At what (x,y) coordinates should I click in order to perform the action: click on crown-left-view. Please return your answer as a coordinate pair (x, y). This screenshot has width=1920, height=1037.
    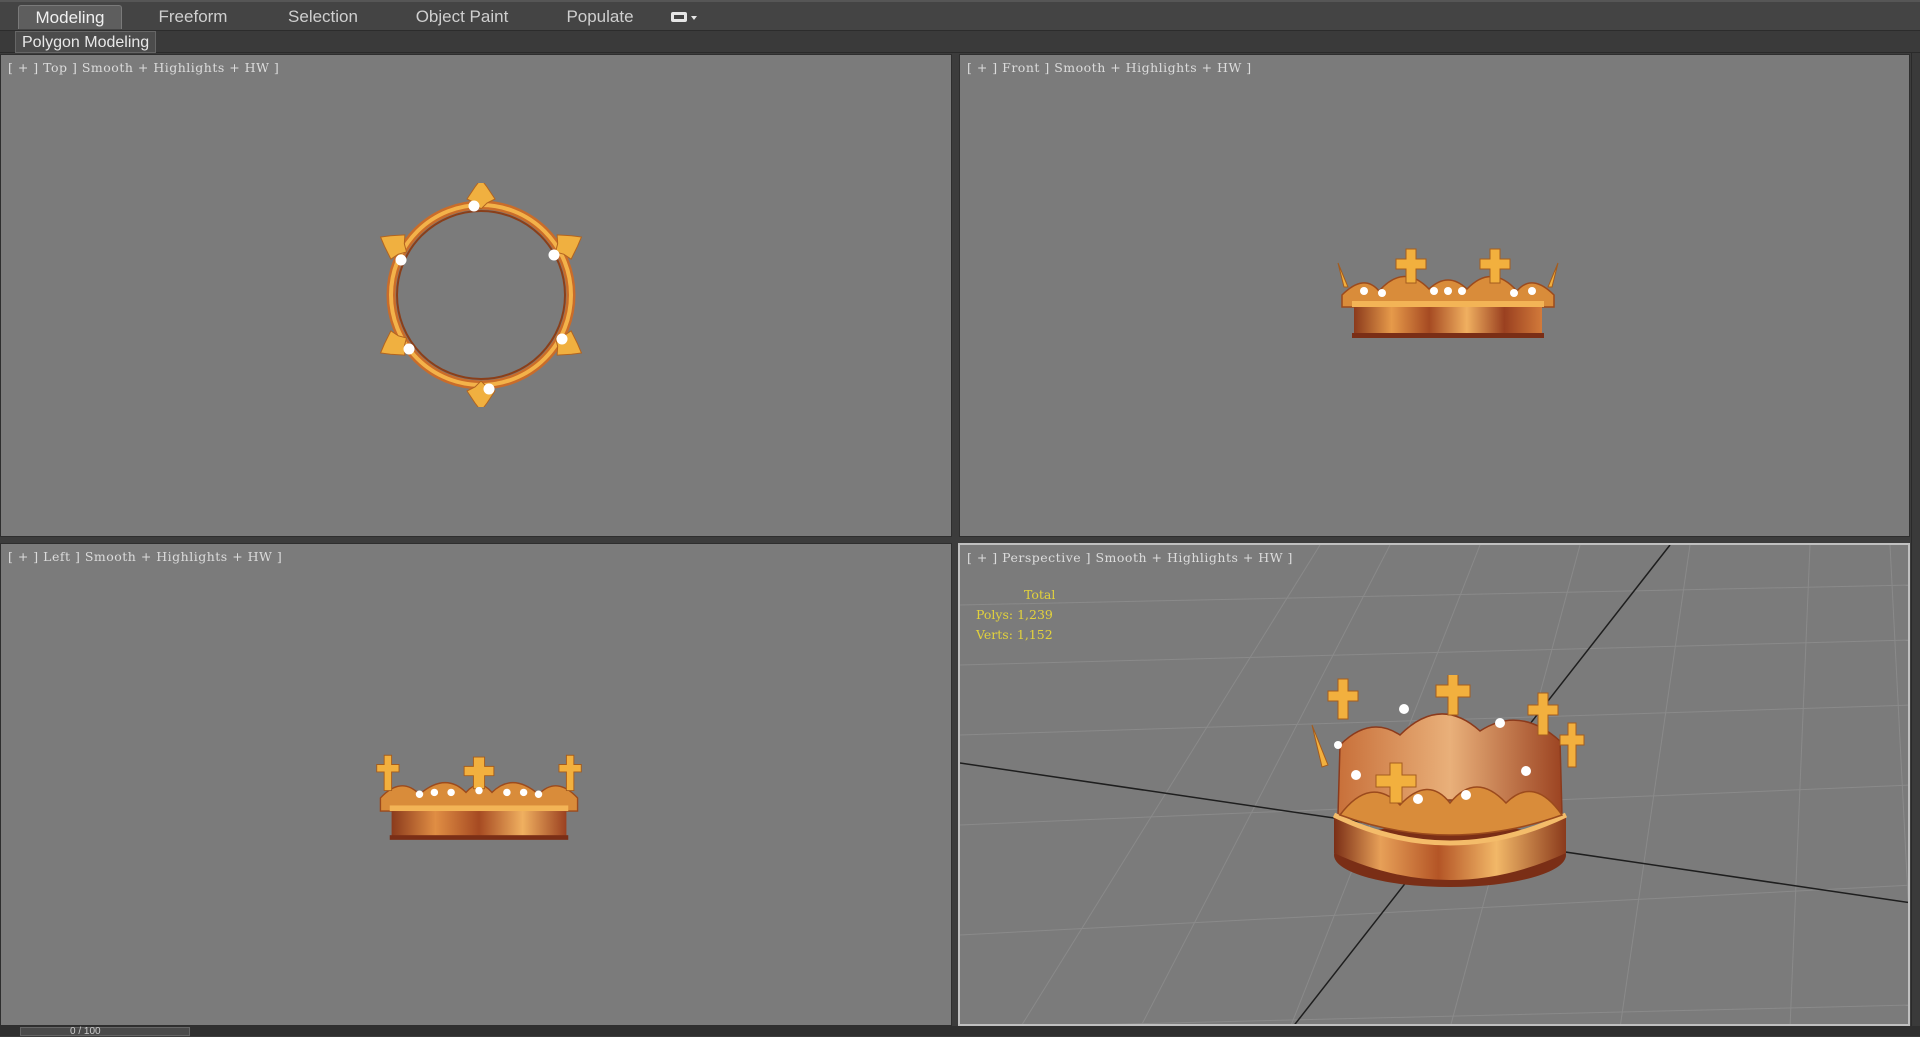
    Looking at the image, I should click on (479, 797).